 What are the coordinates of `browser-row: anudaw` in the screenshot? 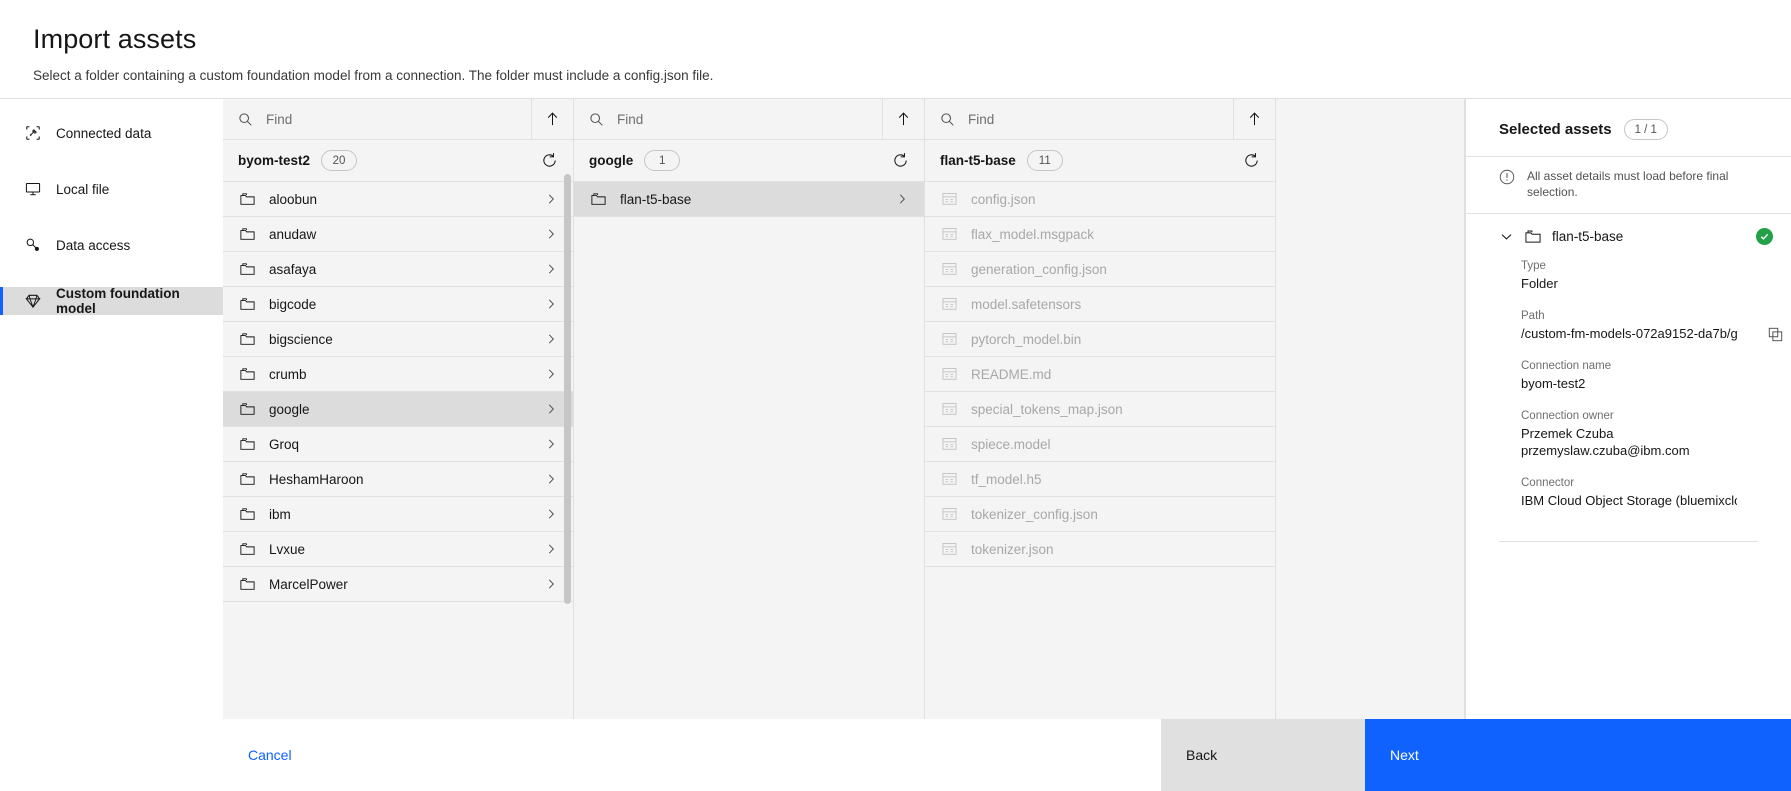 It's located at (398, 234).